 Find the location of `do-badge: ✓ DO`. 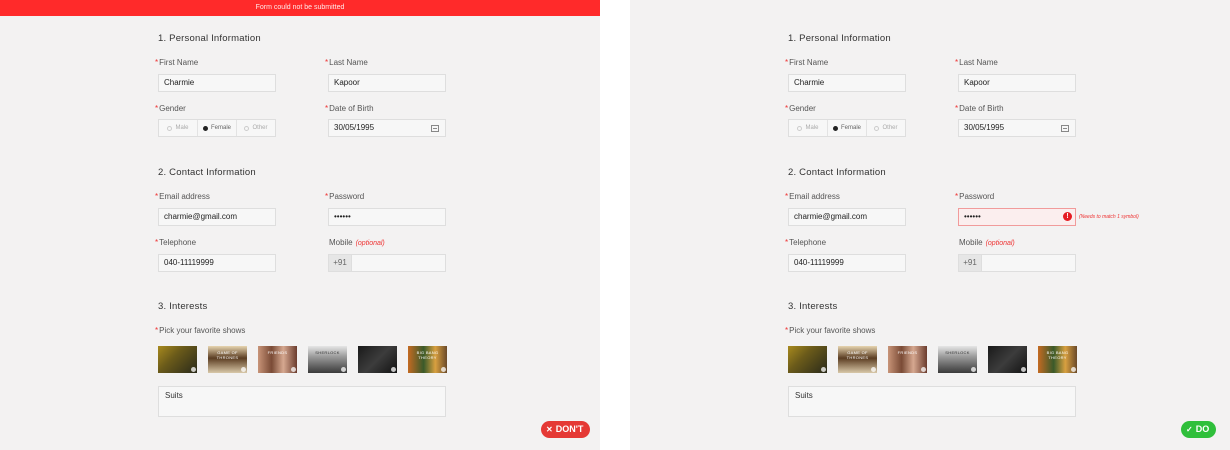

do-badge: ✓ DO is located at coordinates (1199, 429).